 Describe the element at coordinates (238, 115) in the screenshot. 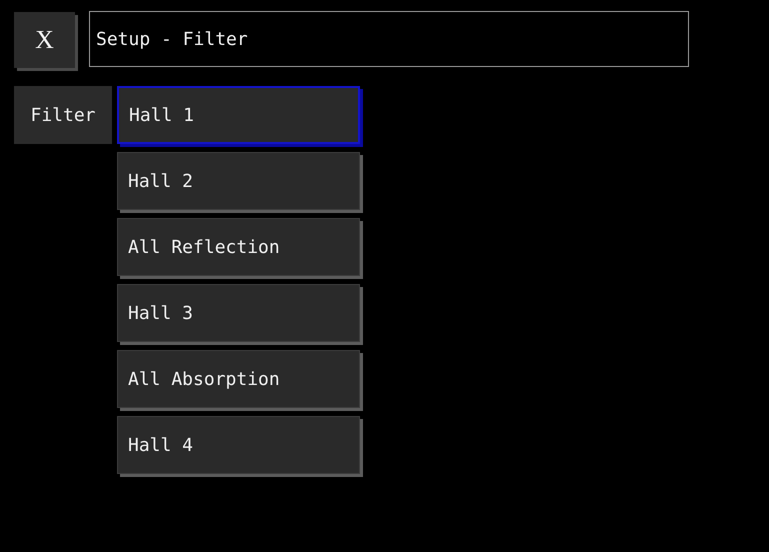

I see `filter-button: Hall 1` at that location.